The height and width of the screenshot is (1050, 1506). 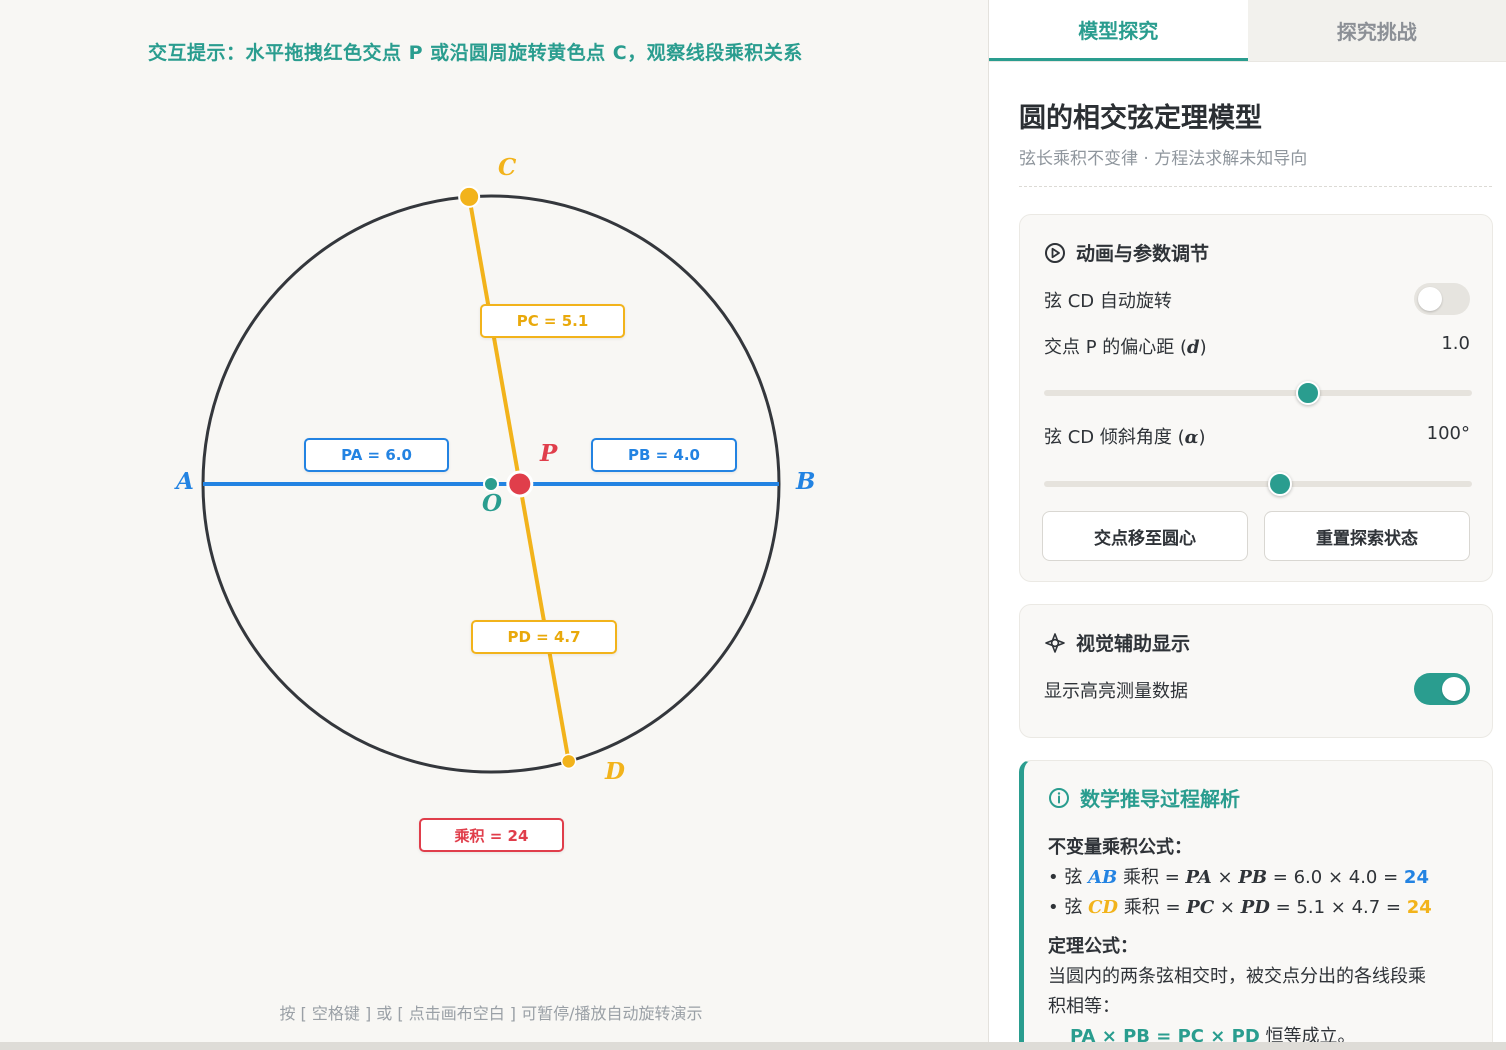 What do you see at coordinates (552, 321) in the screenshot?
I see `measure-pc: PC = 5.1` at bounding box center [552, 321].